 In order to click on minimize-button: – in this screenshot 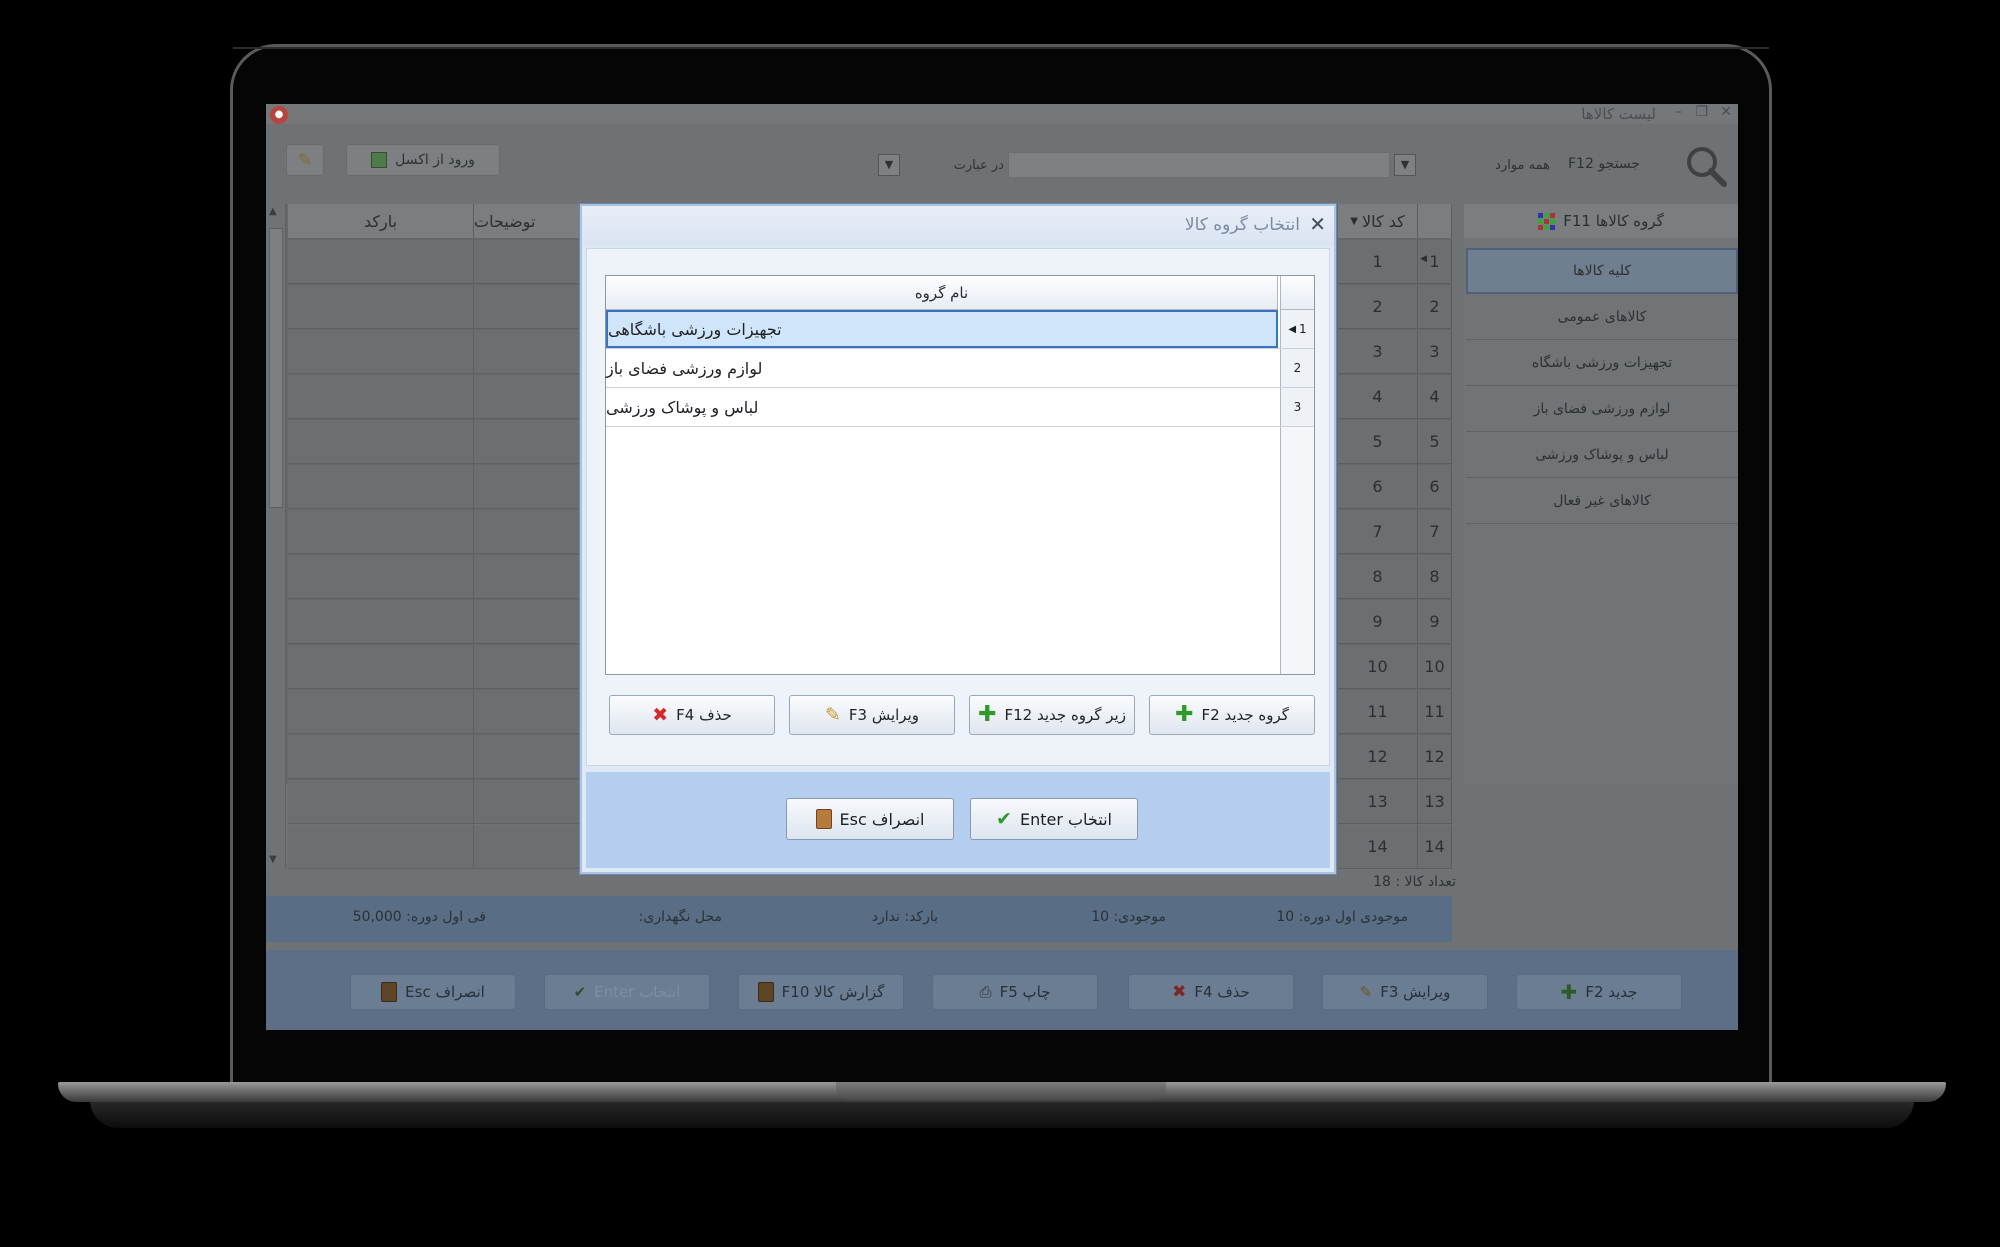, I will do `click(1678, 112)`.